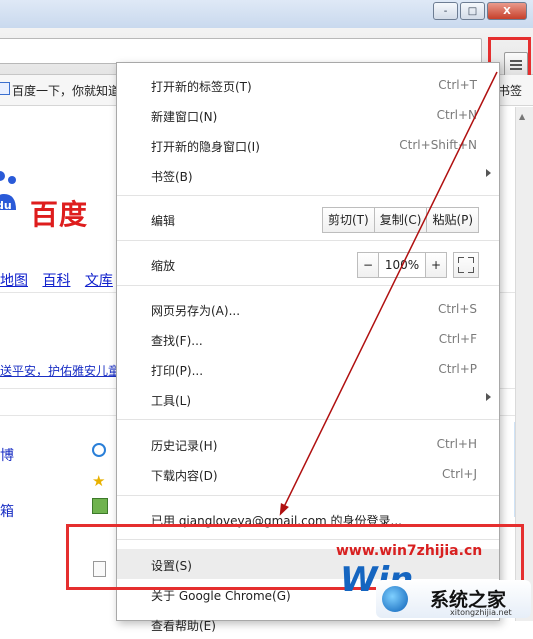  I want to click on watermark-url: www.win7zhijia.cn, so click(409, 551).